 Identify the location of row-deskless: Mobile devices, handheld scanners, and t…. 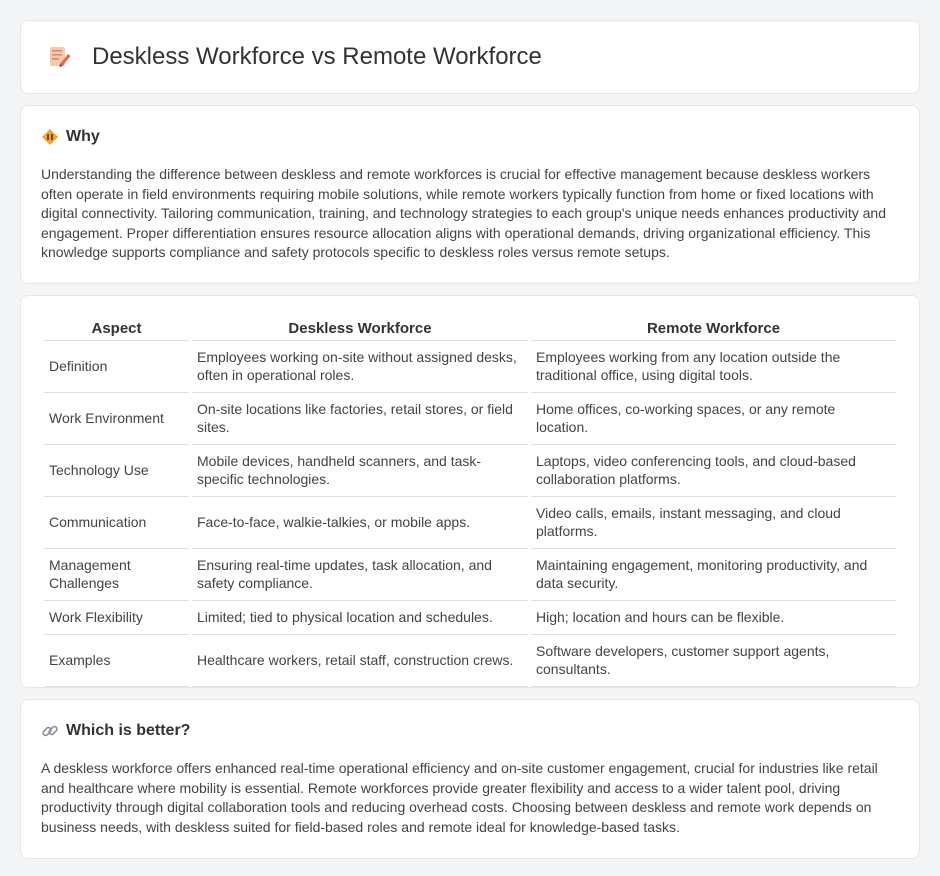
(360, 471).